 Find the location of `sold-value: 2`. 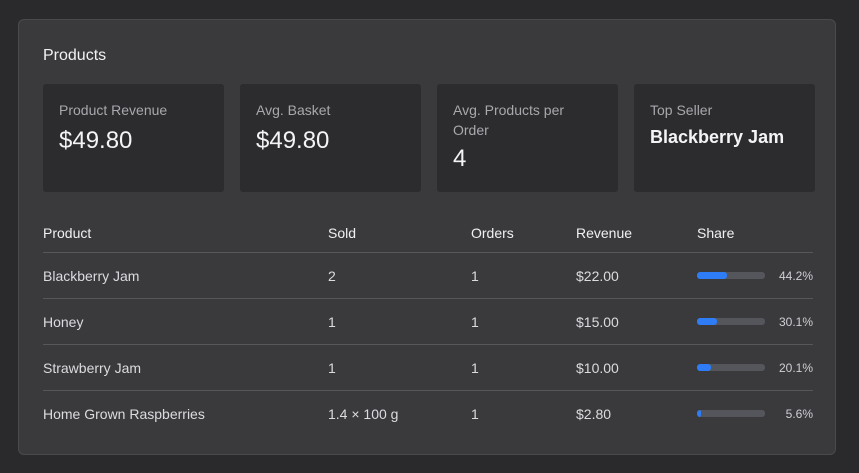

sold-value: 2 is located at coordinates (332, 275).